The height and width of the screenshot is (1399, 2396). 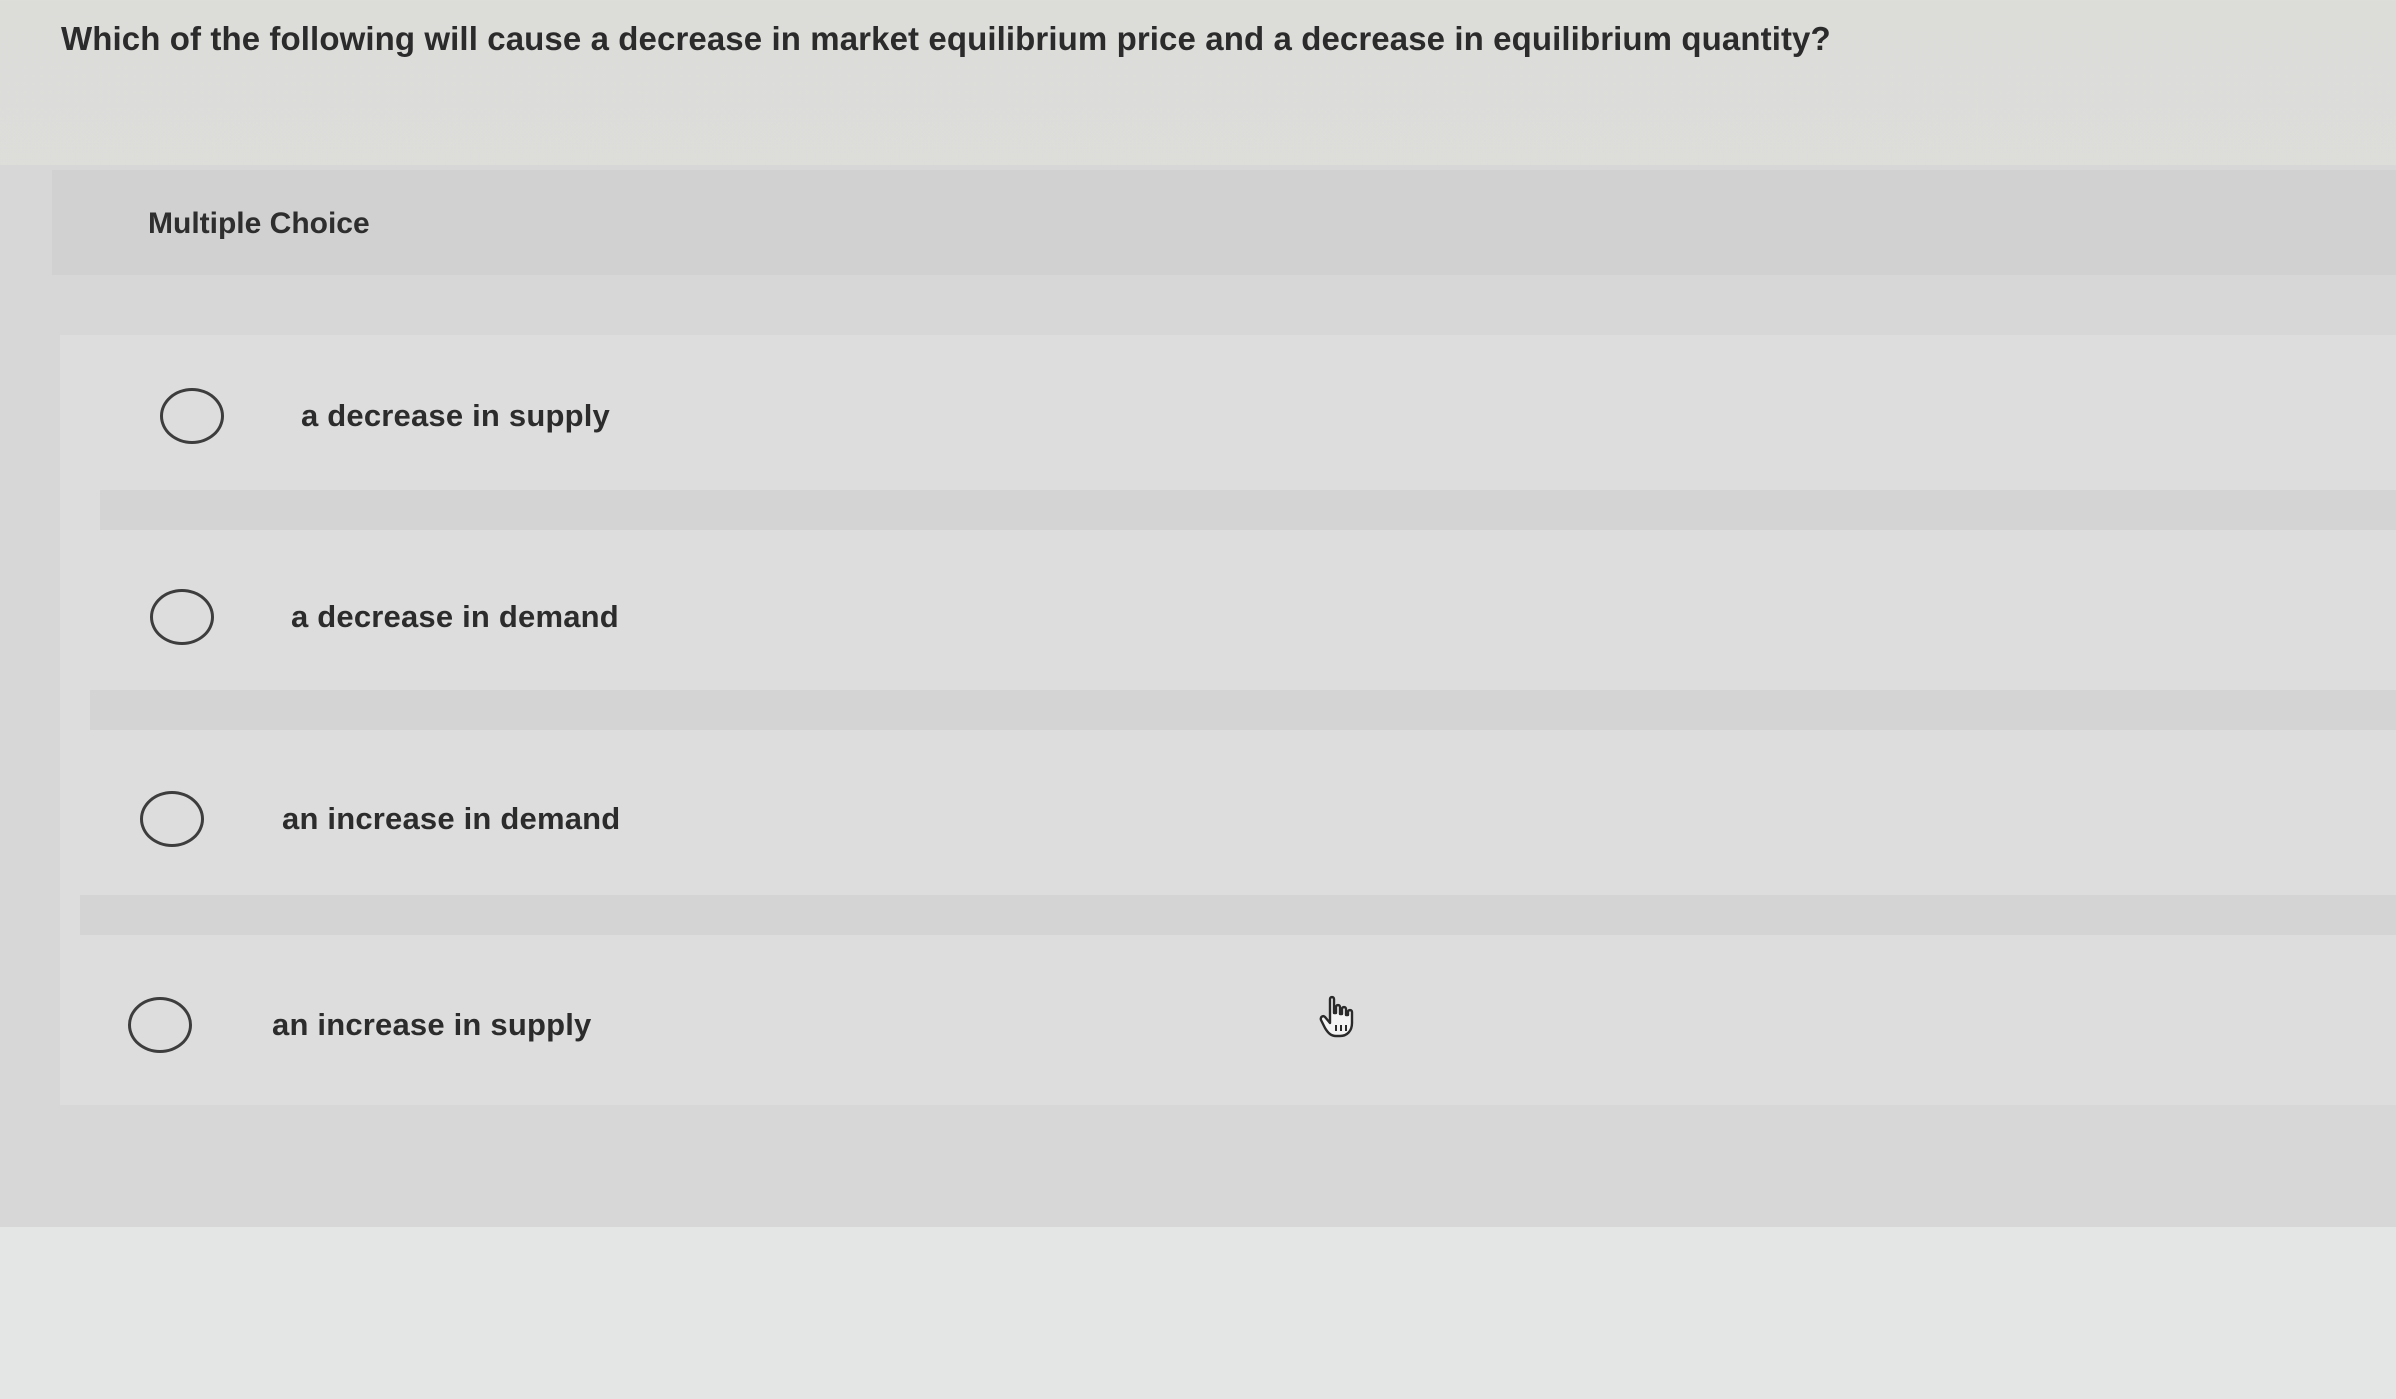 I want to click on choice-option-4: an increase in supply, so click(x=1262, y=1087).